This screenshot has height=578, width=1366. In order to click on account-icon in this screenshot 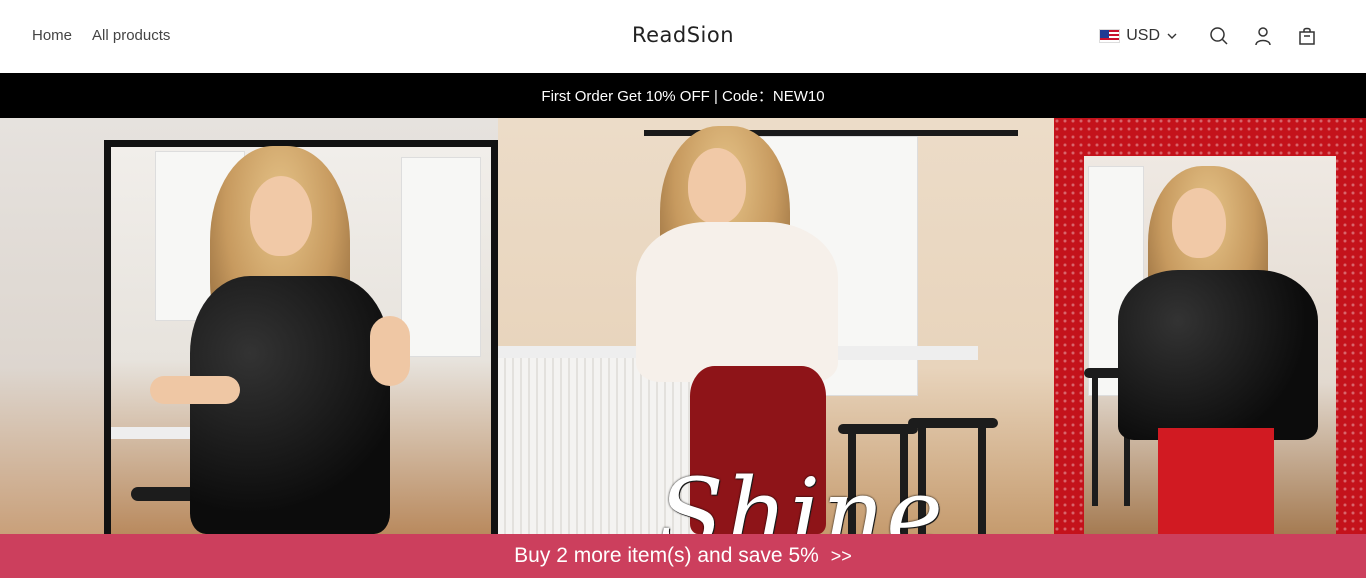, I will do `click(1263, 36)`.